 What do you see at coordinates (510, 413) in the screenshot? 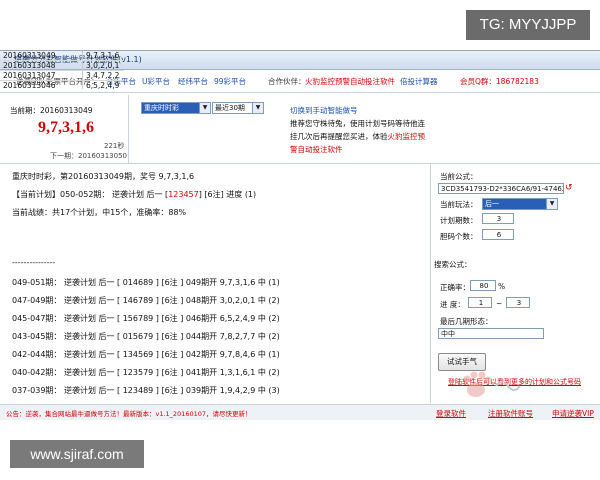
I see `register-link: 注册软件账号` at bounding box center [510, 413].